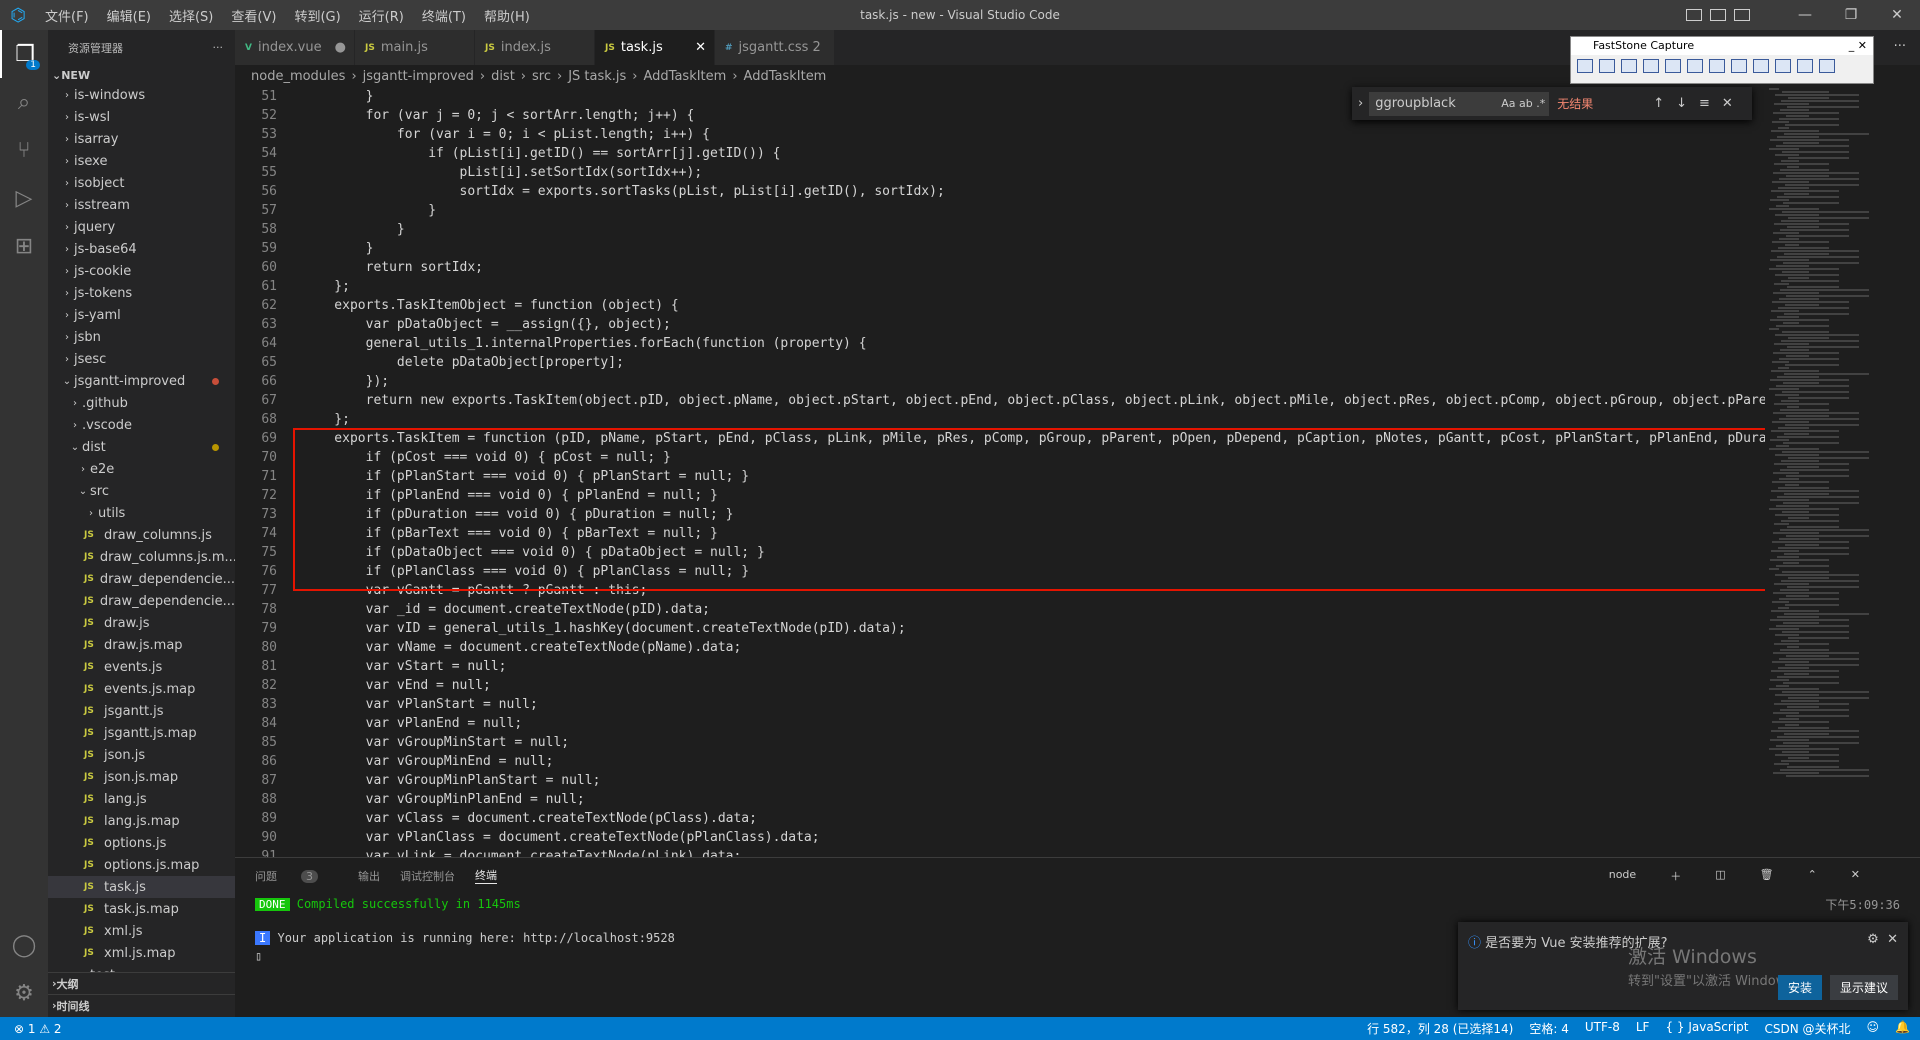 The image size is (1920, 1040). What do you see at coordinates (1720, 876) in the screenshot?
I see `split-terminal-icon: ◫` at bounding box center [1720, 876].